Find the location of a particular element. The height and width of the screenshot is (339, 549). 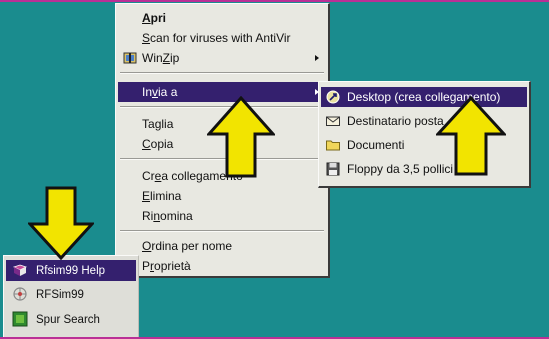

accelerator-key: n is located at coordinates (157, 216).